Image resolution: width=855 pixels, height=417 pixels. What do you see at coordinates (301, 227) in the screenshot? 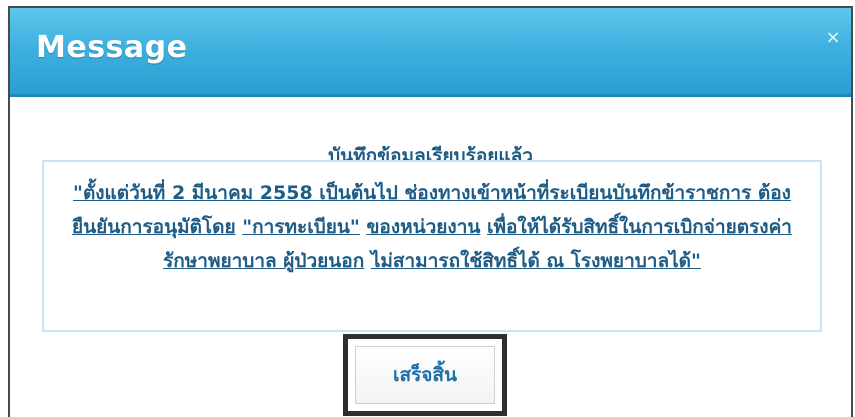
I see `notice-quoted-text: "การทะเบียน"` at bounding box center [301, 227].